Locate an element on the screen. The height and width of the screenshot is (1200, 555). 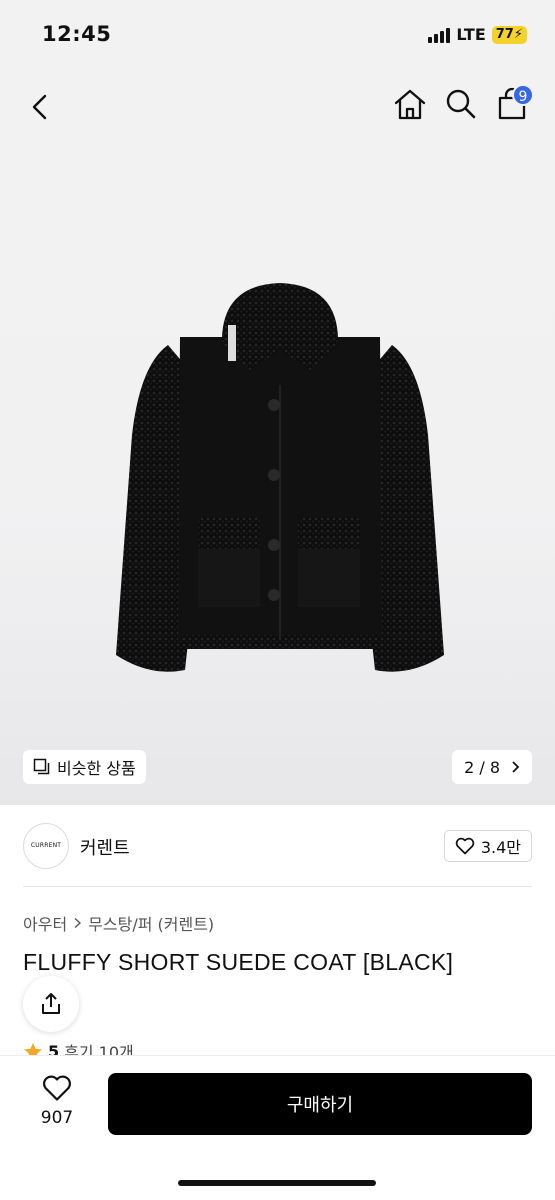
share-icon is located at coordinates (51, 1003).